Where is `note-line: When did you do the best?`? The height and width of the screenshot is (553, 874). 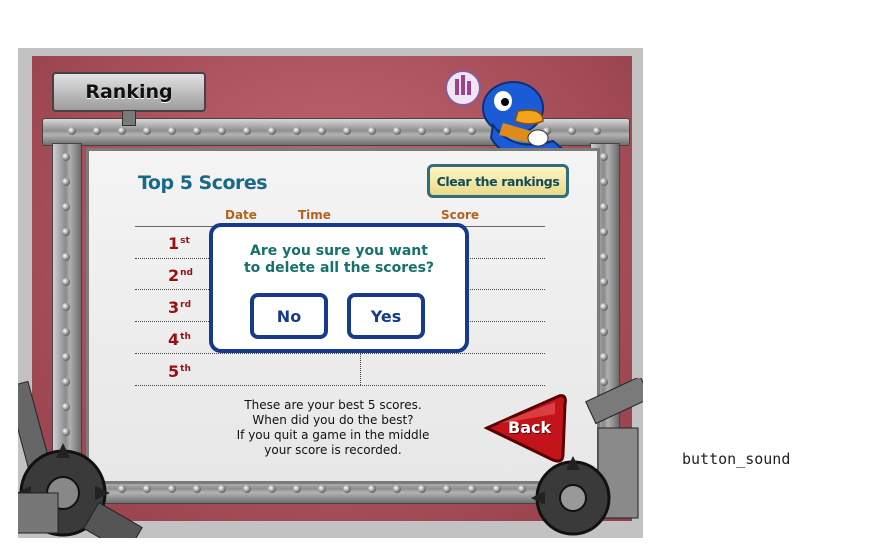 note-line: When did you do the best? is located at coordinates (333, 420).